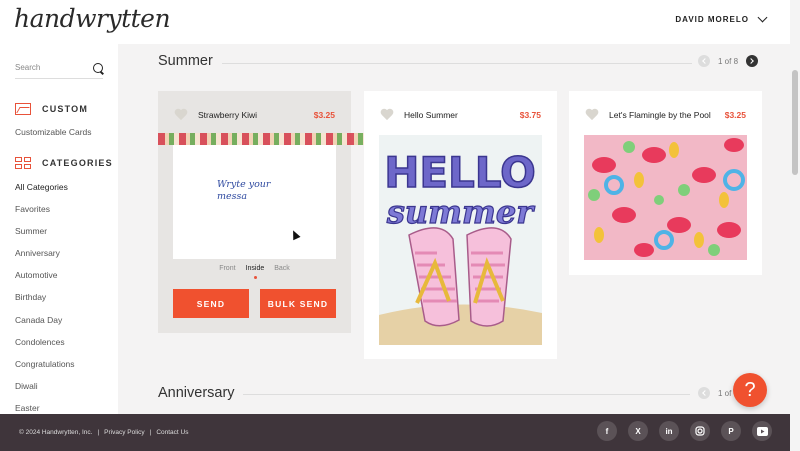 Image resolution: width=800 pixels, height=451 pixels. Describe the element at coordinates (660, 115) in the screenshot. I see `card-name: Let's Flamingle by the Pool` at that location.